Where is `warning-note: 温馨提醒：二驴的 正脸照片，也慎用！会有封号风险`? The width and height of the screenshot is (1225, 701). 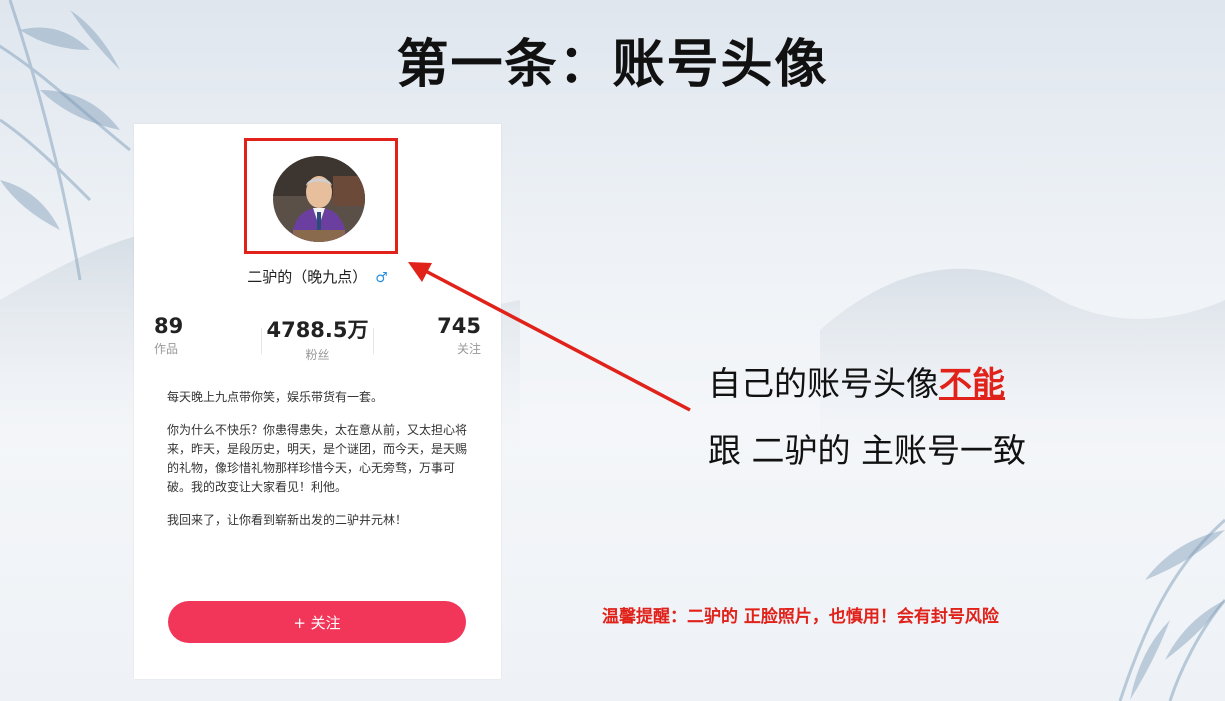
warning-note: 温馨提醒：二驴的 正脸照片，也慎用！会有封号风险 is located at coordinates (800, 617).